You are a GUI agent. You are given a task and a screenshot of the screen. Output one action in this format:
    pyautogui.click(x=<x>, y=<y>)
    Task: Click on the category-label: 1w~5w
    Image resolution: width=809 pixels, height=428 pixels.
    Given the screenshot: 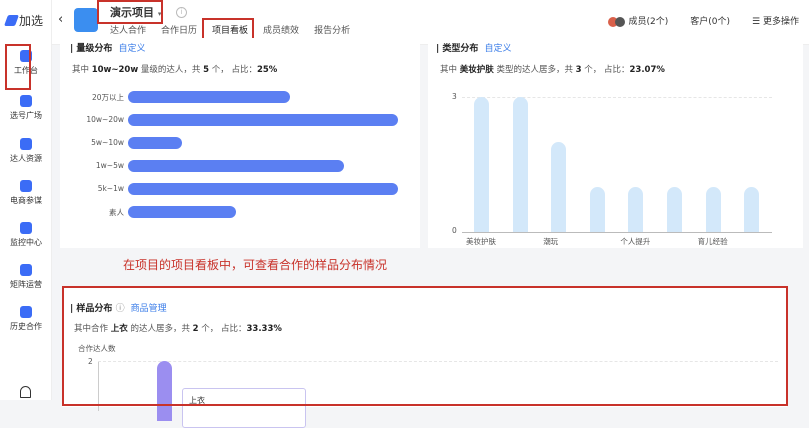 What is the action you would take?
    pyautogui.click(x=109, y=165)
    